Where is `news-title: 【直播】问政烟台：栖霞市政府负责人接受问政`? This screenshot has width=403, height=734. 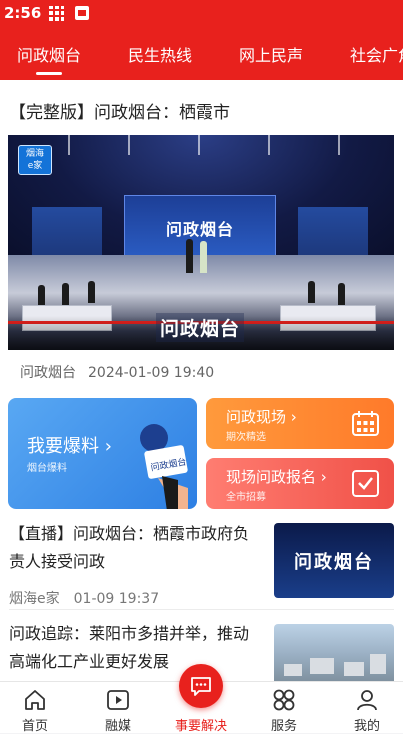 news-title: 【直播】问政烟台：栖霞市政府负责人接受问政 is located at coordinates (134, 548).